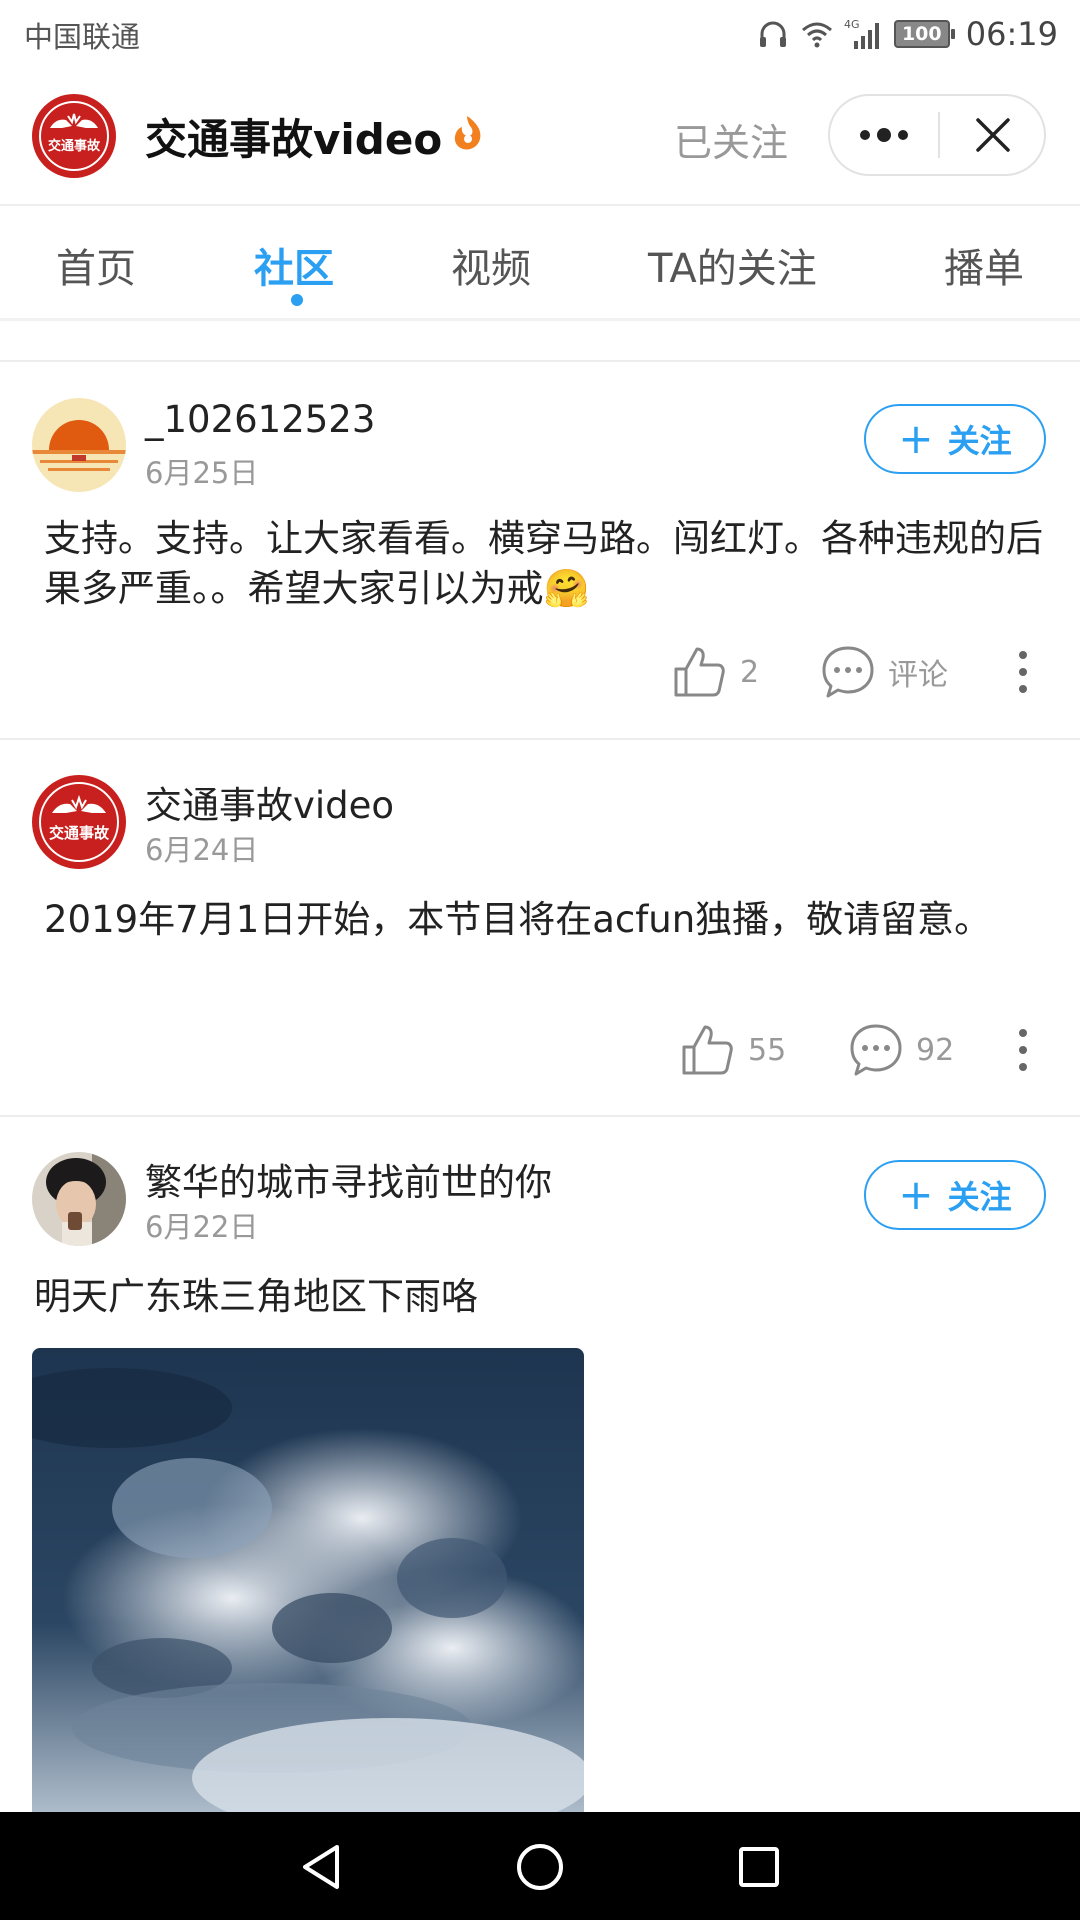 The width and height of the screenshot is (1080, 1920). What do you see at coordinates (852, 24) in the screenshot?
I see `network-type-label: 4G` at bounding box center [852, 24].